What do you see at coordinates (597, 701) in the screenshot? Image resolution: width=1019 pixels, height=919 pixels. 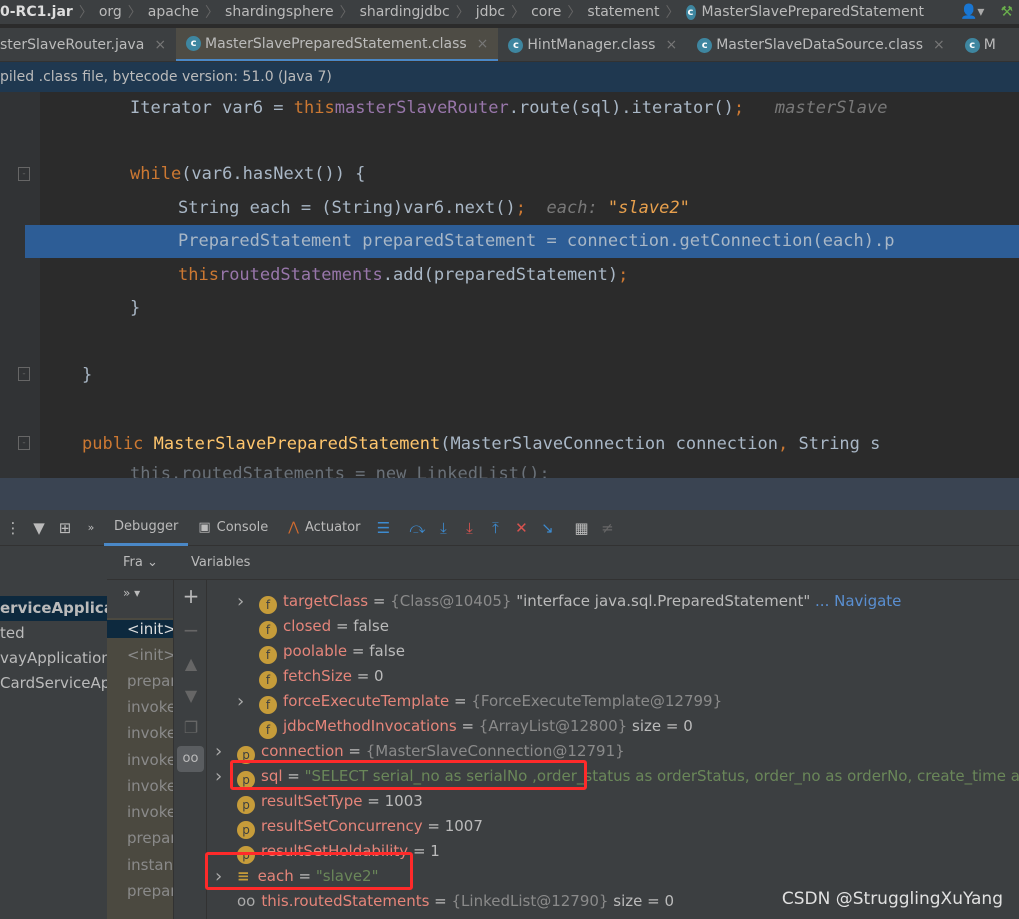 I see `variable-ref: {ForceExecuteTemplate@12799}` at bounding box center [597, 701].